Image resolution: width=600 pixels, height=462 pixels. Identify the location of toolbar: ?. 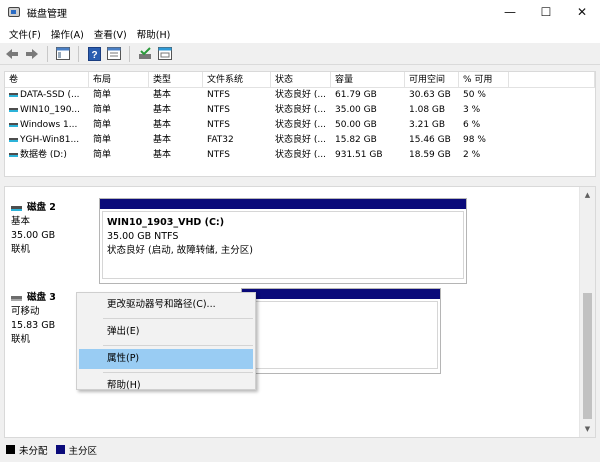
(300, 54).